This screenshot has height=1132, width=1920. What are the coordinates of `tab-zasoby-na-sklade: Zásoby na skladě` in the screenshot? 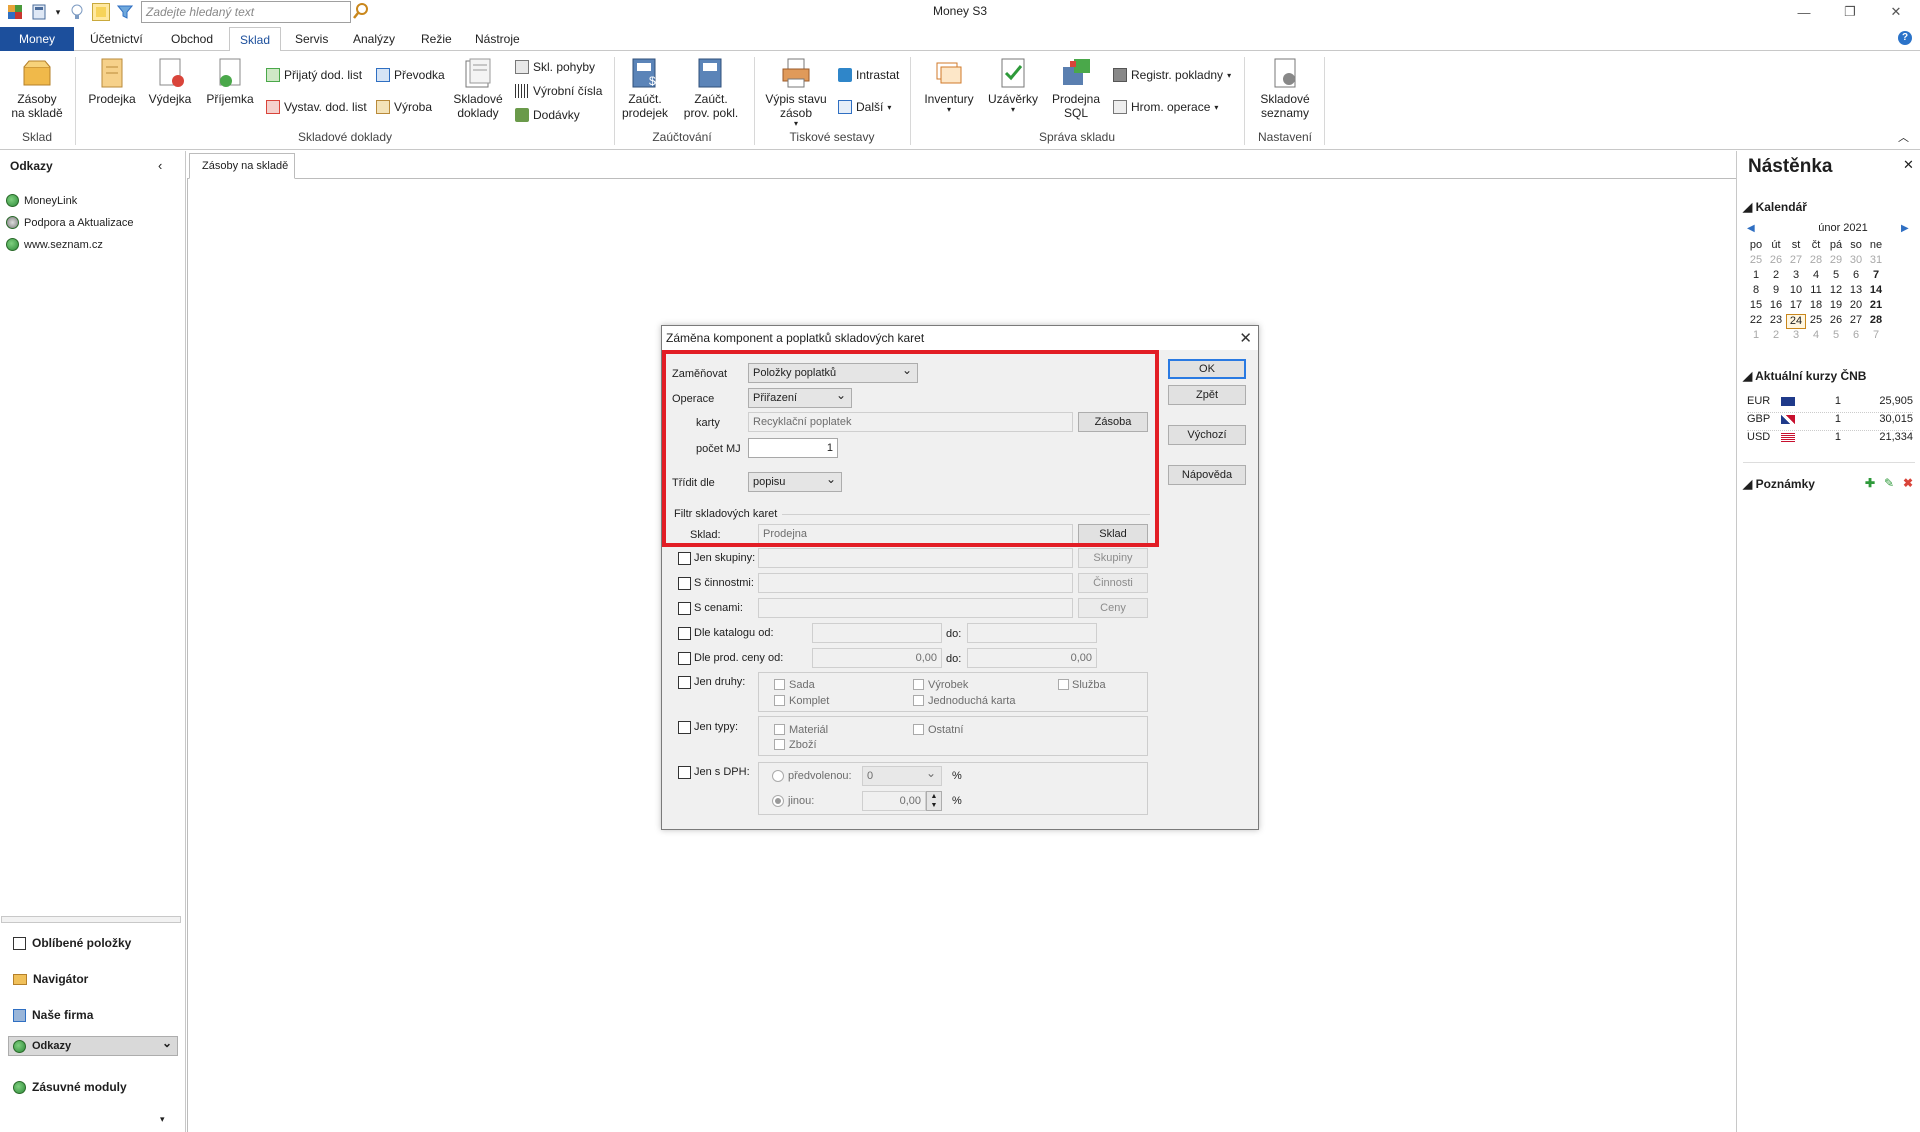 It's located at (242, 166).